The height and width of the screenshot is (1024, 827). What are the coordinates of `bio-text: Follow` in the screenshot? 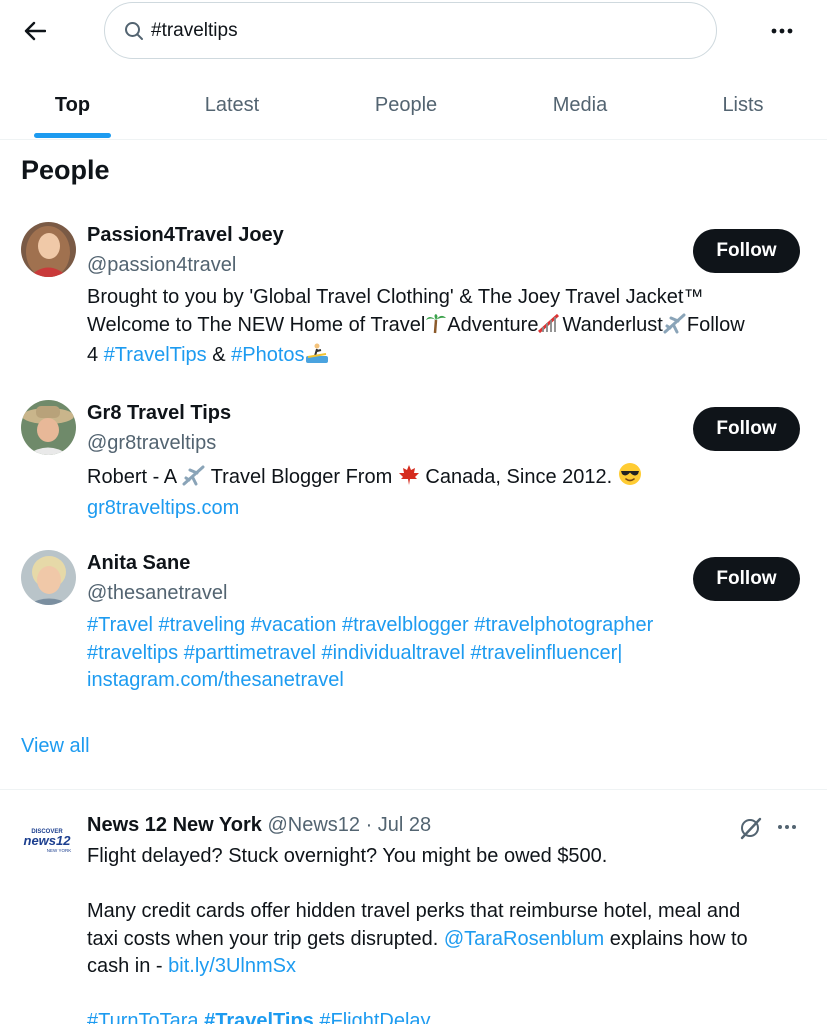 It's located at (715, 324).